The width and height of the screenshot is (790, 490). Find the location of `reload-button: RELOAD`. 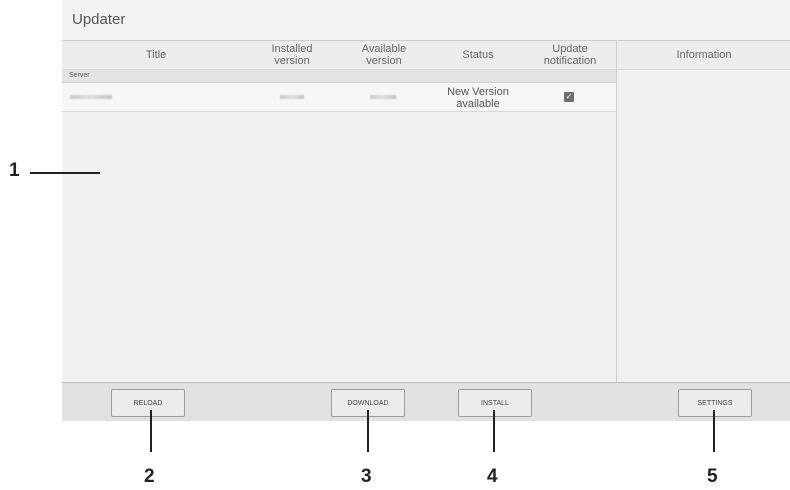

reload-button: RELOAD is located at coordinates (148, 403).